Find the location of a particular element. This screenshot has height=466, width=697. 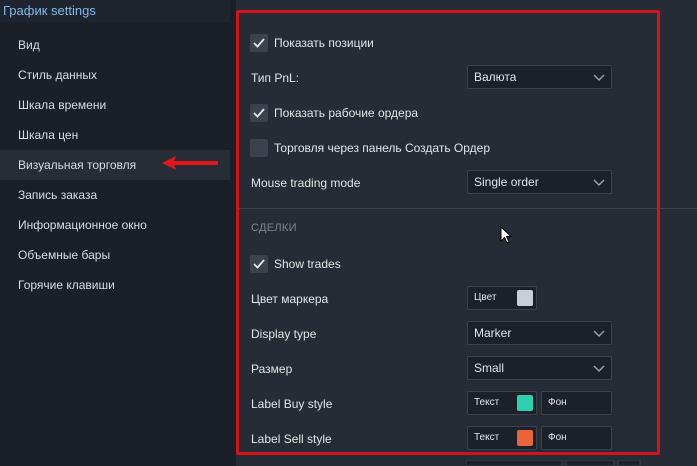

sidebar-item-view: Вид is located at coordinates (115, 45).